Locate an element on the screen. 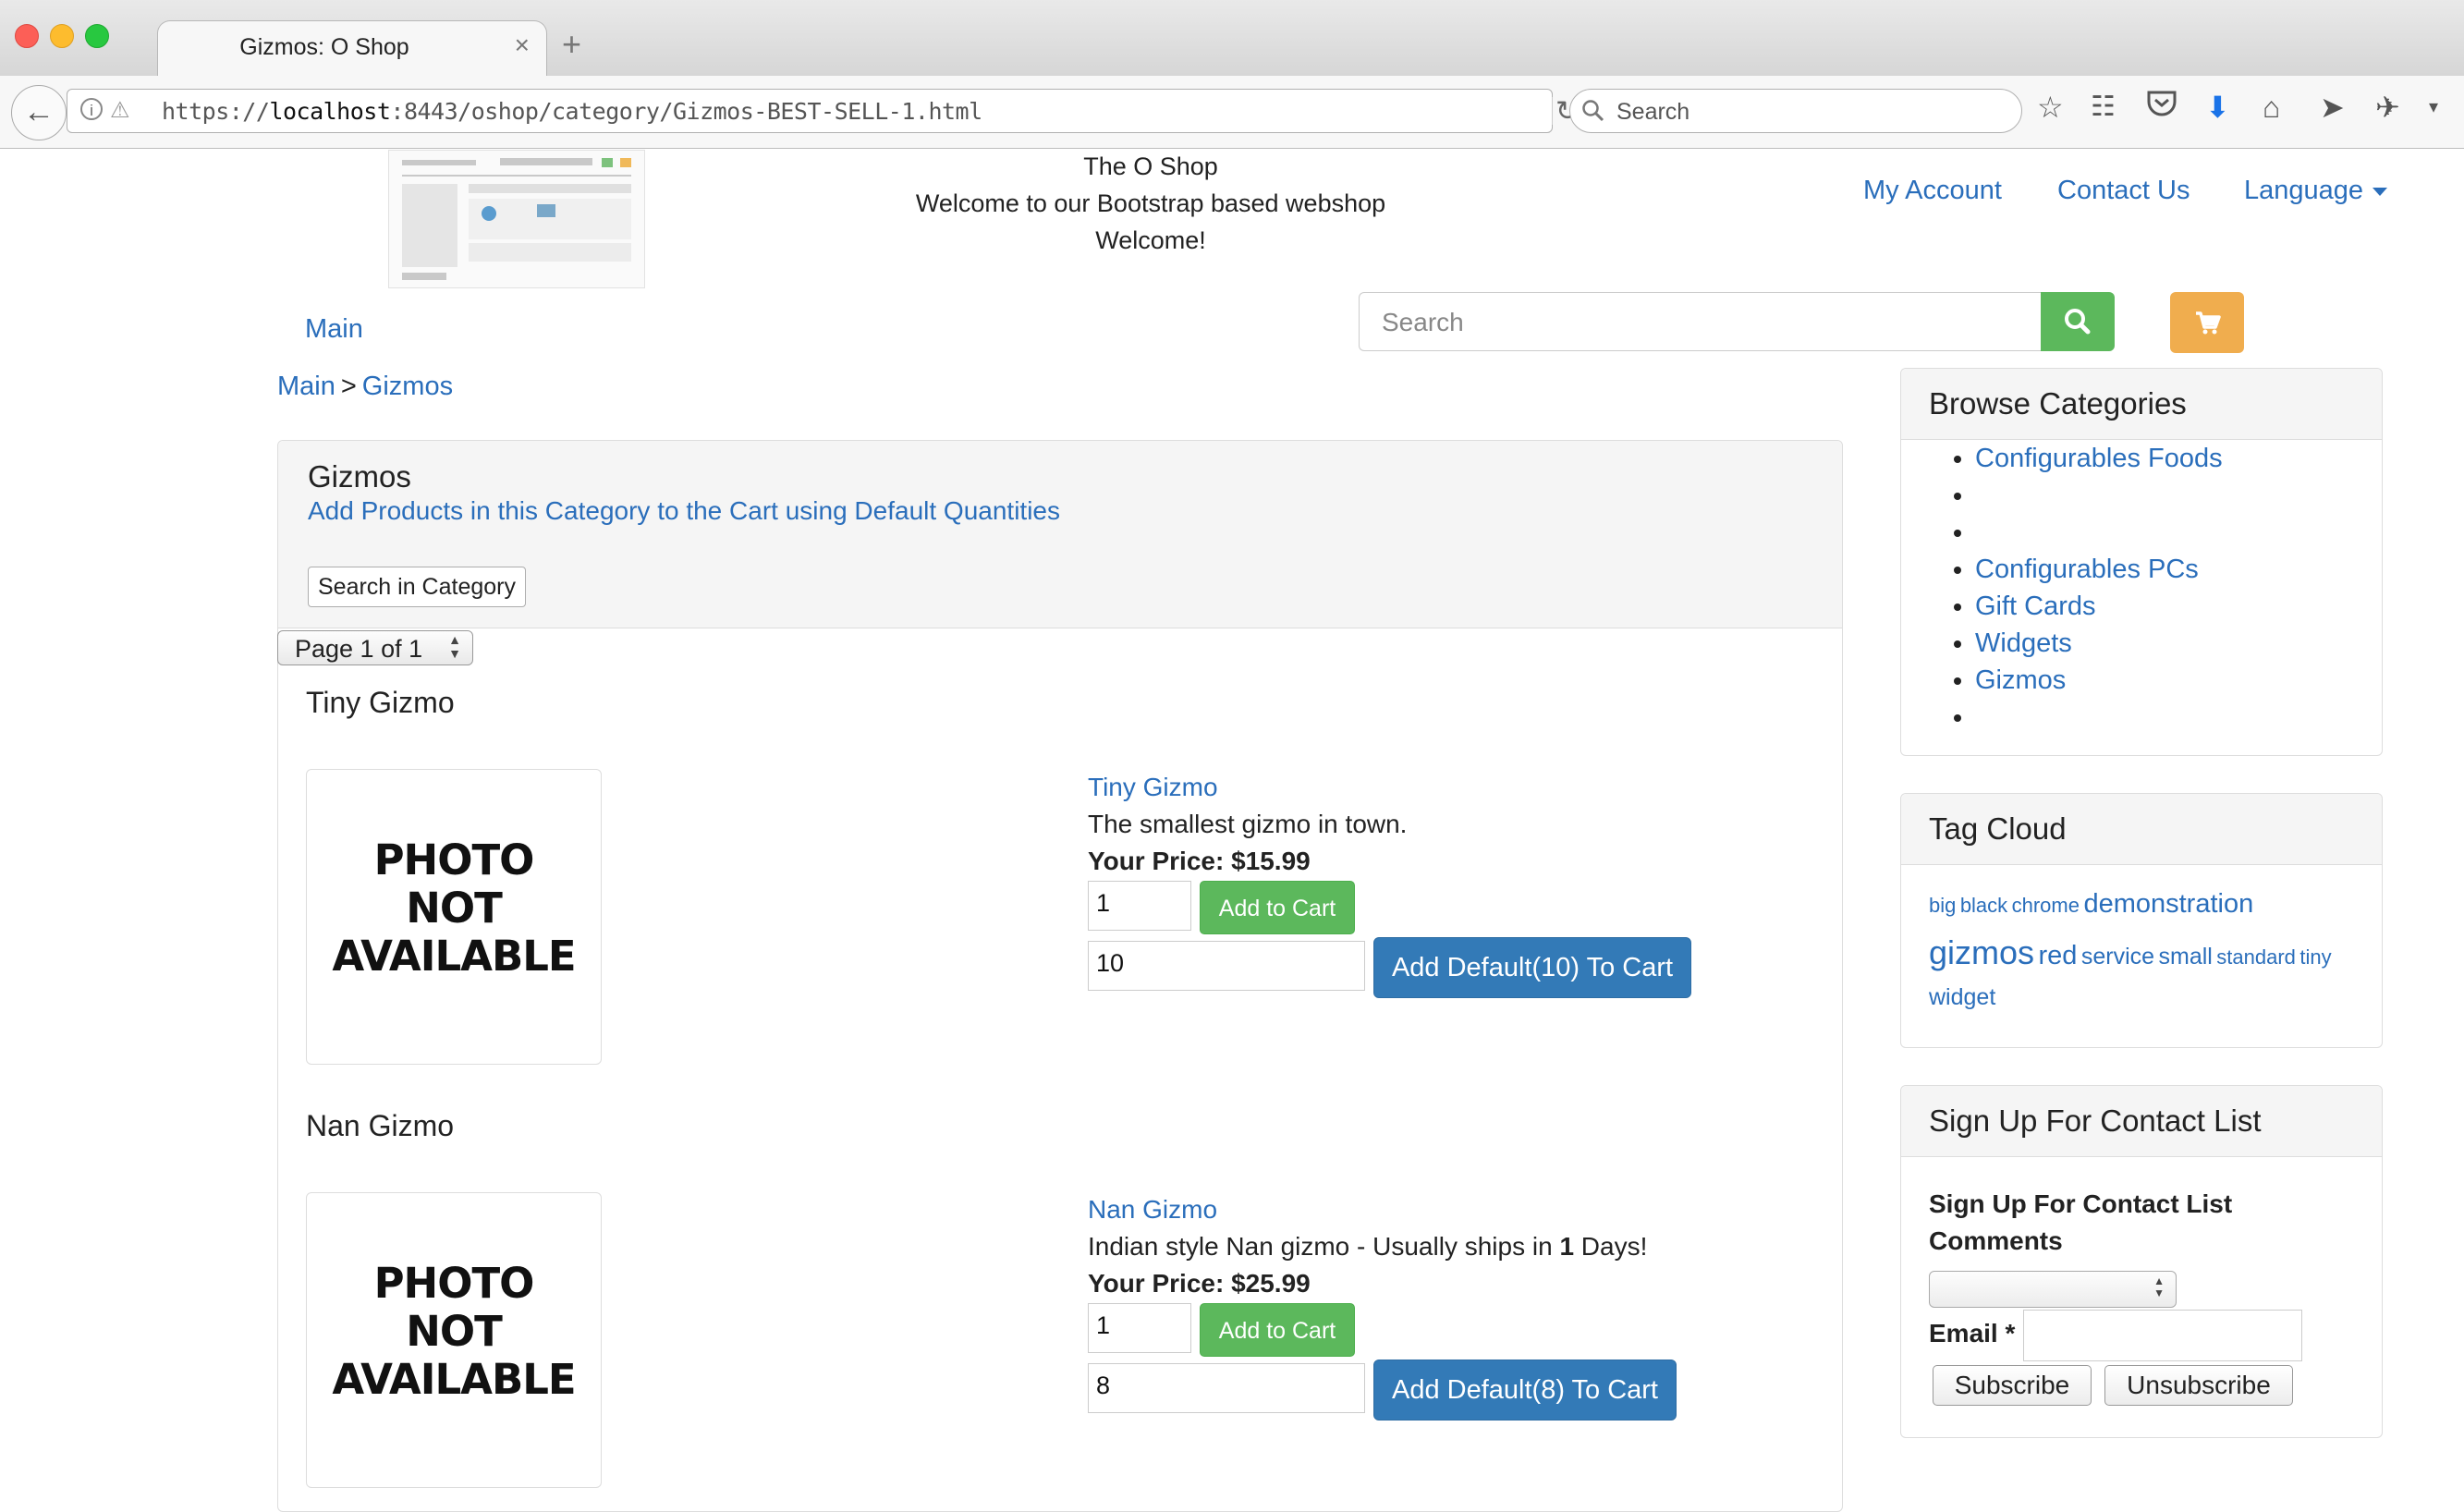 Image resolution: width=2464 pixels, height=1512 pixels. price-label: Your Price: is located at coordinates (1156, 861).